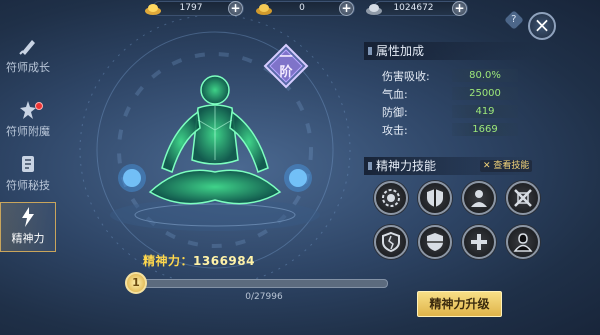 The width and height of the screenshot is (600, 335). I want to click on cross-shield-icon, so click(479, 242).